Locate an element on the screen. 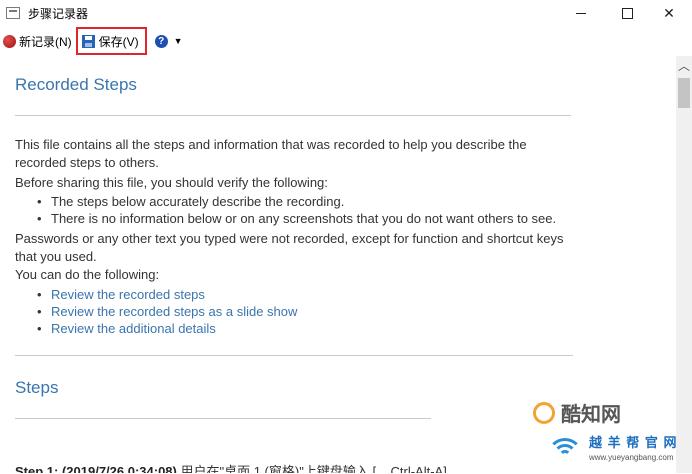 This screenshot has width=692, height=474. watermark-url: www.yueyangbang.com is located at coordinates (631, 457).